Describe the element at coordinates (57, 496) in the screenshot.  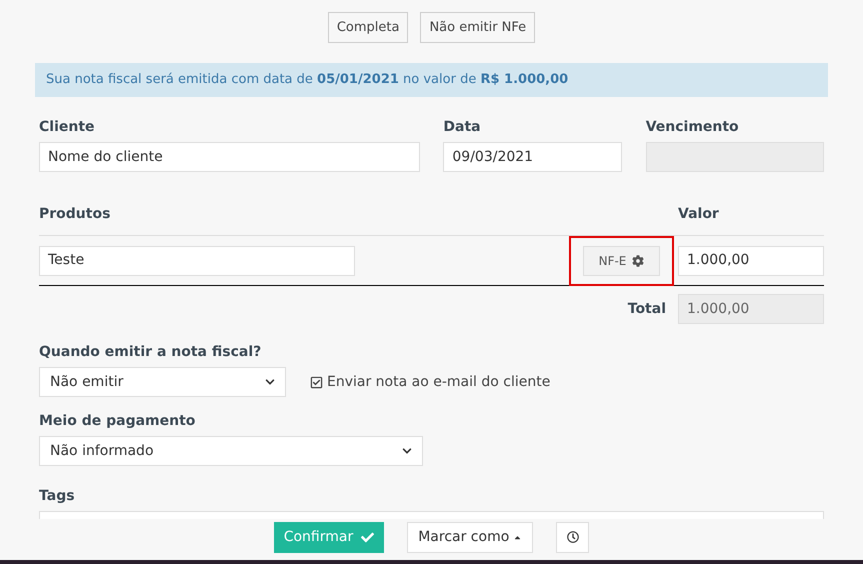
I see `field-label: Tags` at that location.